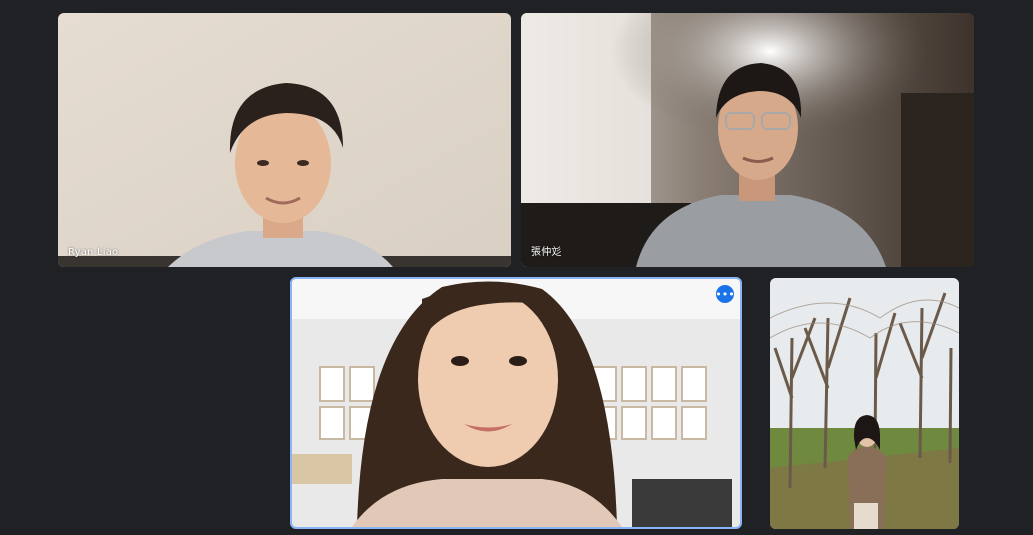 The image size is (1033, 535). Describe the element at coordinates (546, 252) in the screenshot. I see `participant-name-label: 張仲彣` at that location.